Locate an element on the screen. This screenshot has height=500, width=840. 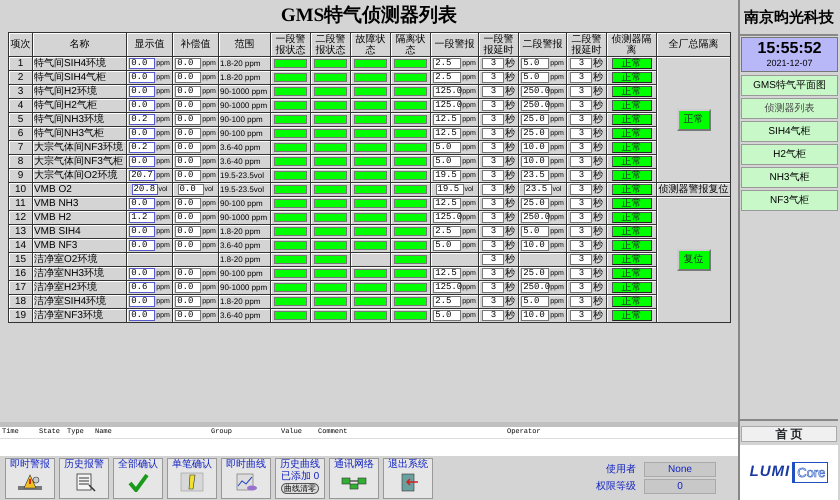
nav-item: GMS特气平面图 is located at coordinates (789, 85).